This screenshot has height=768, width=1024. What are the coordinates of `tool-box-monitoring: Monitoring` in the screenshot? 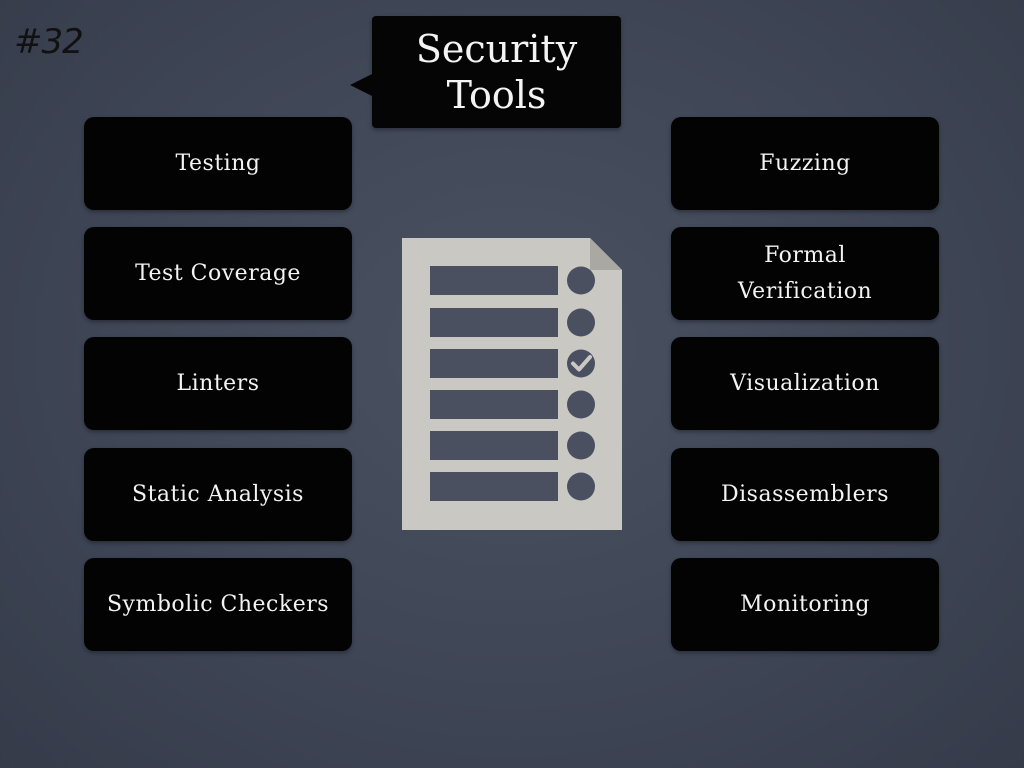 It's located at (805, 604).